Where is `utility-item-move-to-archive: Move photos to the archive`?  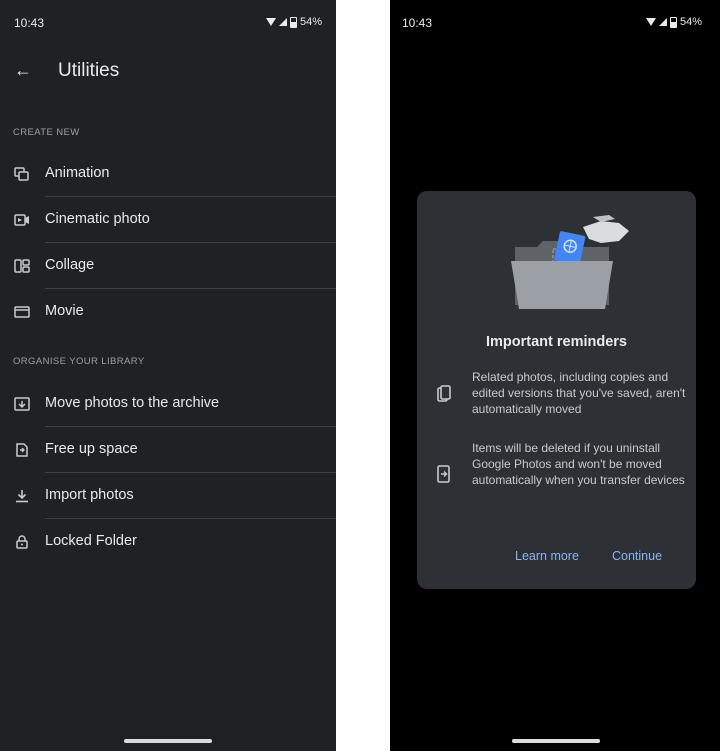
utility-item-move-to-archive: Move photos to the archive is located at coordinates (168, 405).